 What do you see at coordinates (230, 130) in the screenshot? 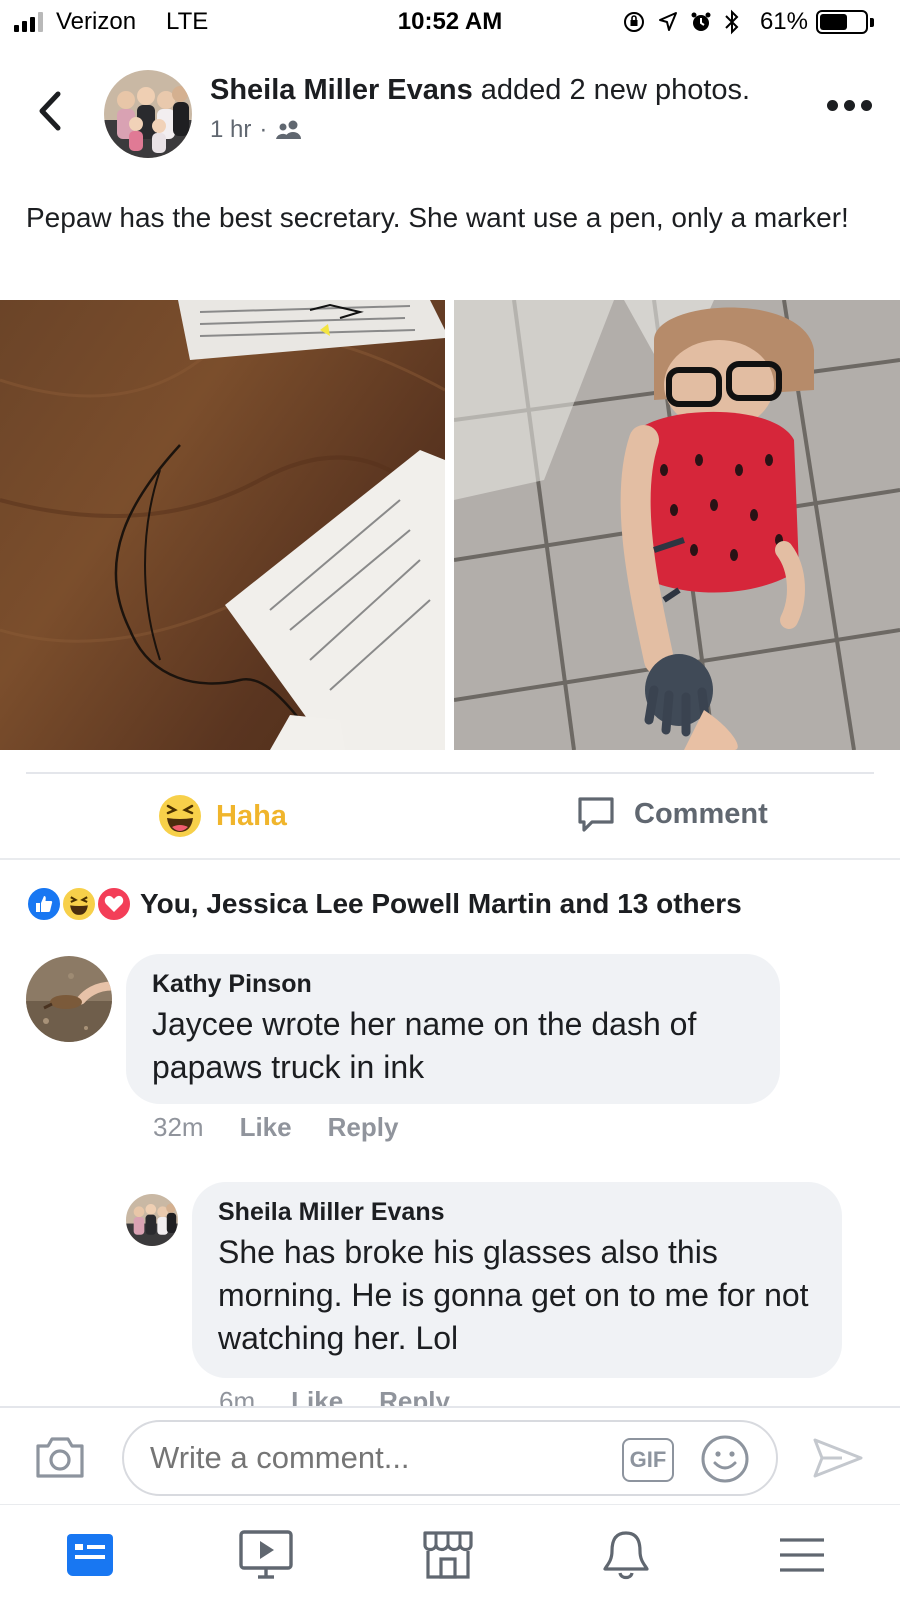
I see `post-time: 1 hr` at bounding box center [230, 130].